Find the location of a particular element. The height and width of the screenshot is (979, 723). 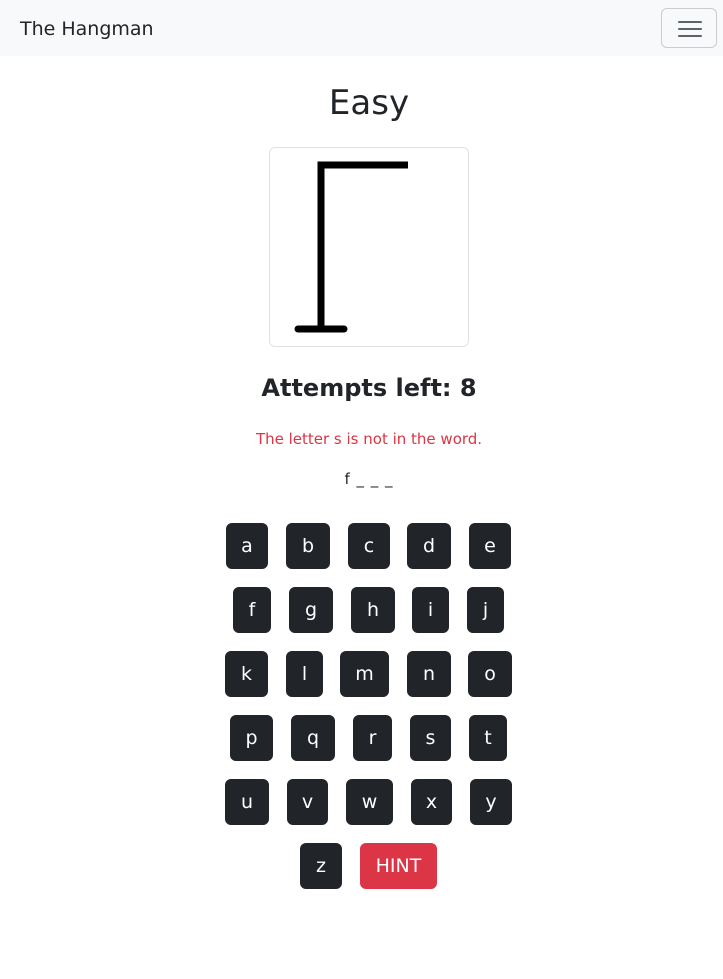

level-title: Easy is located at coordinates (369, 103).